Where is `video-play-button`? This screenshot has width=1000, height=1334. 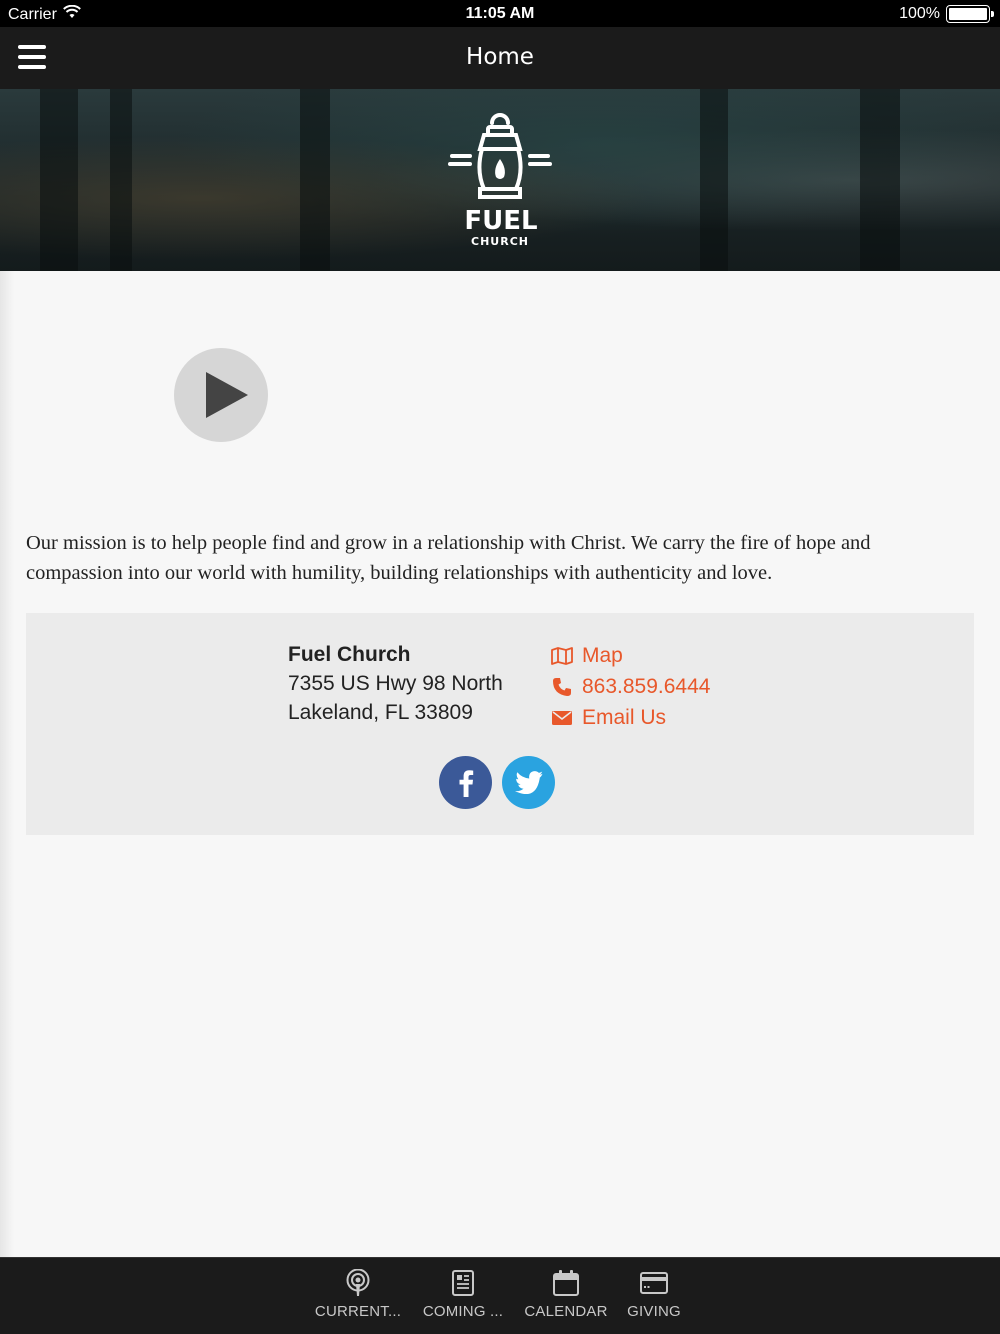 video-play-button is located at coordinates (221, 395).